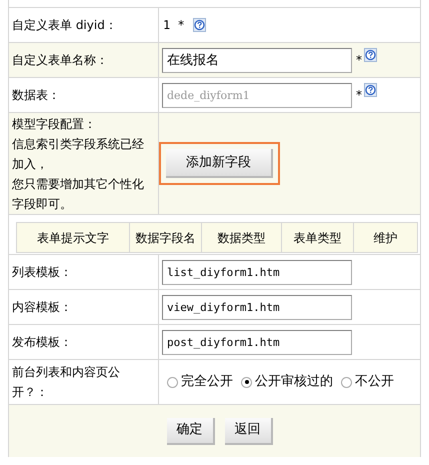 The height and width of the screenshot is (465, 429). Describe the element at coordinates (174, 25) in the screenshot. I see `field-value: 1 *` at that location.